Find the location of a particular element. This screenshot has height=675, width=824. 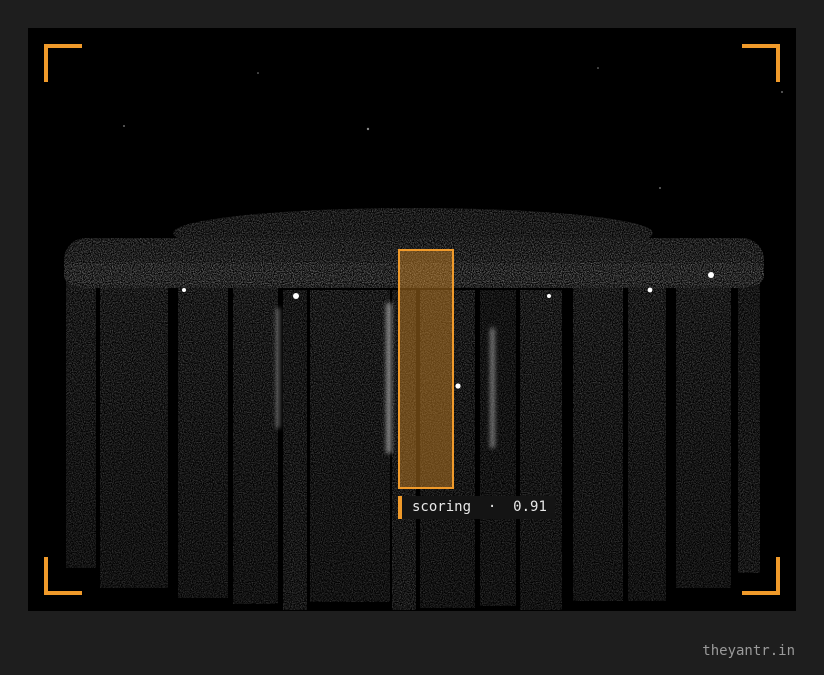

background-specks is located at coordinates (453, 128).